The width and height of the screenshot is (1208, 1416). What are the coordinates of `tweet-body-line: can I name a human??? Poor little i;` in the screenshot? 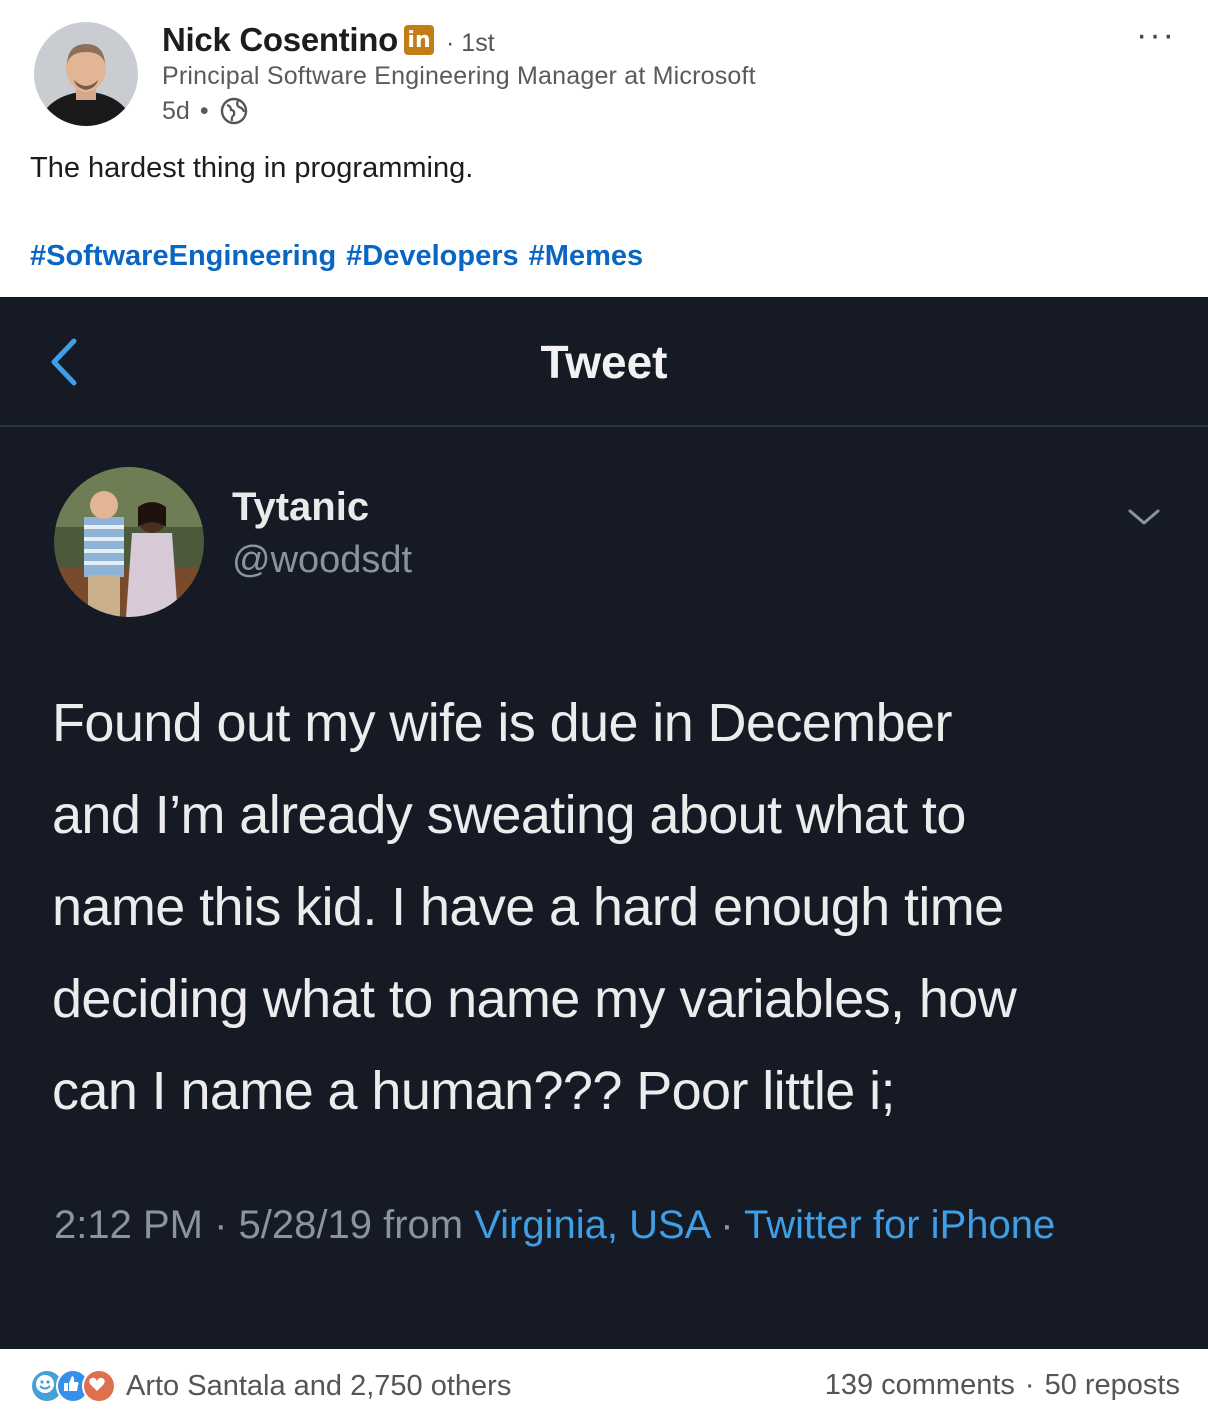 It's located at (474, 1091).